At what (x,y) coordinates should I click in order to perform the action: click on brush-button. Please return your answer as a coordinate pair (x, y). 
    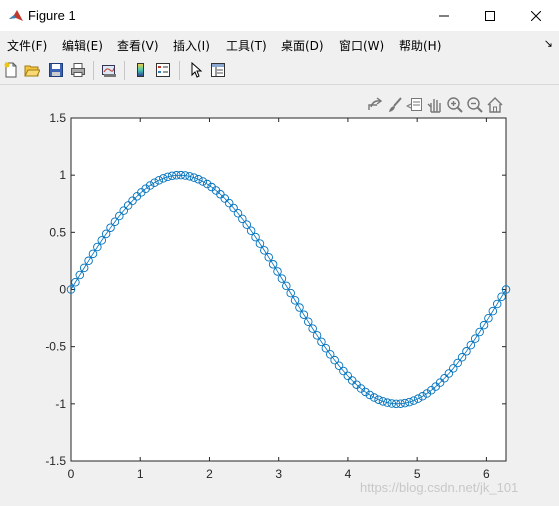
    Looking at the image, I should click on (395, 105).